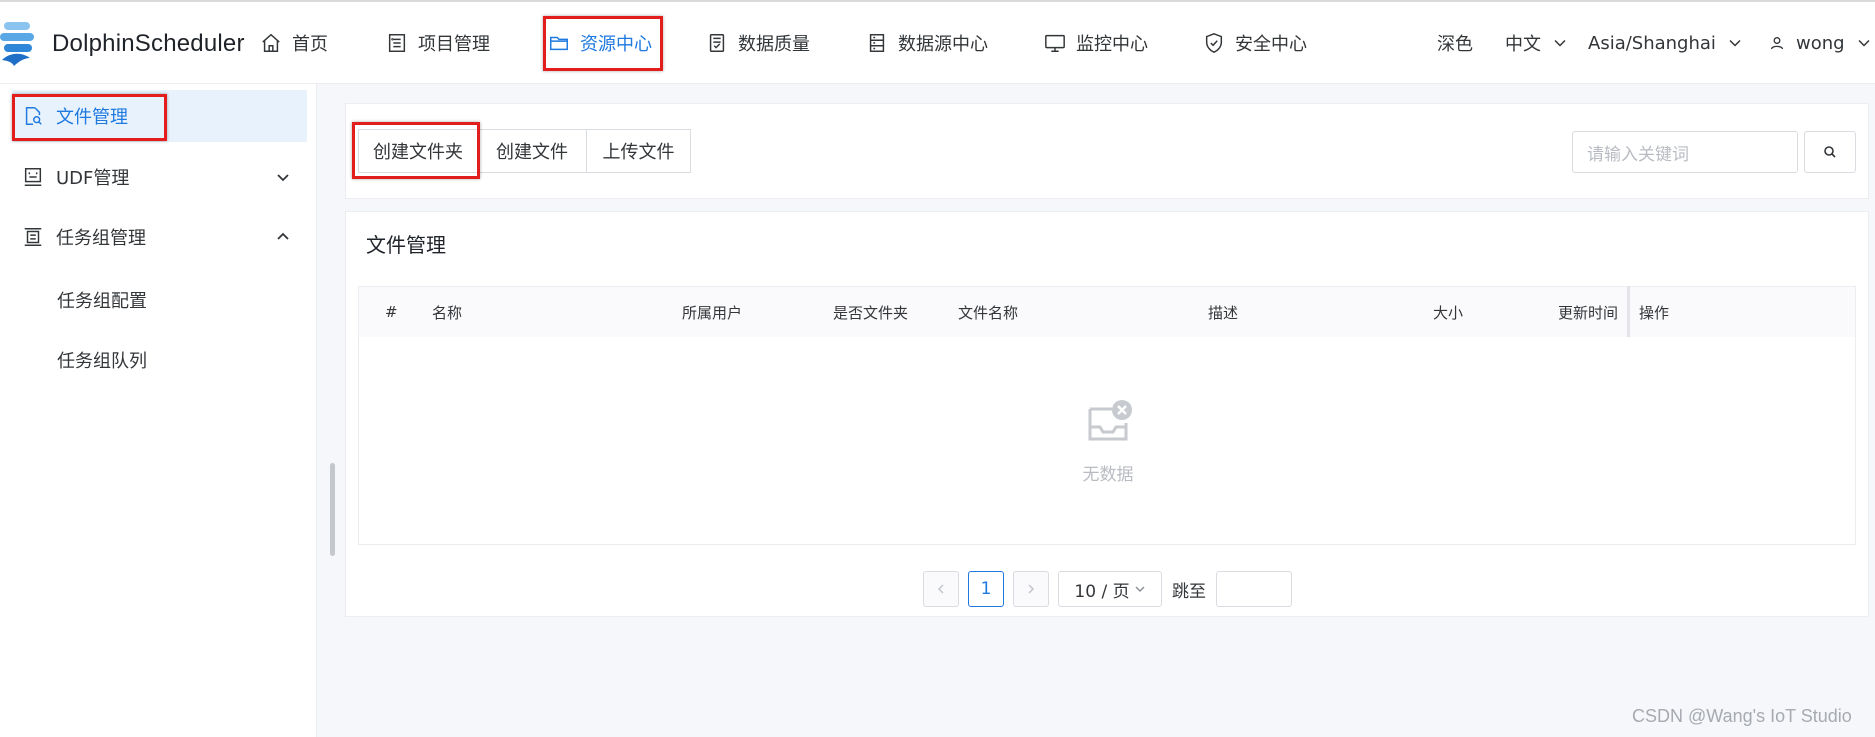  Describe the element at coordinates (1189, 592) in the screenshot. I see `page-jump-label: 跳至` at that location.